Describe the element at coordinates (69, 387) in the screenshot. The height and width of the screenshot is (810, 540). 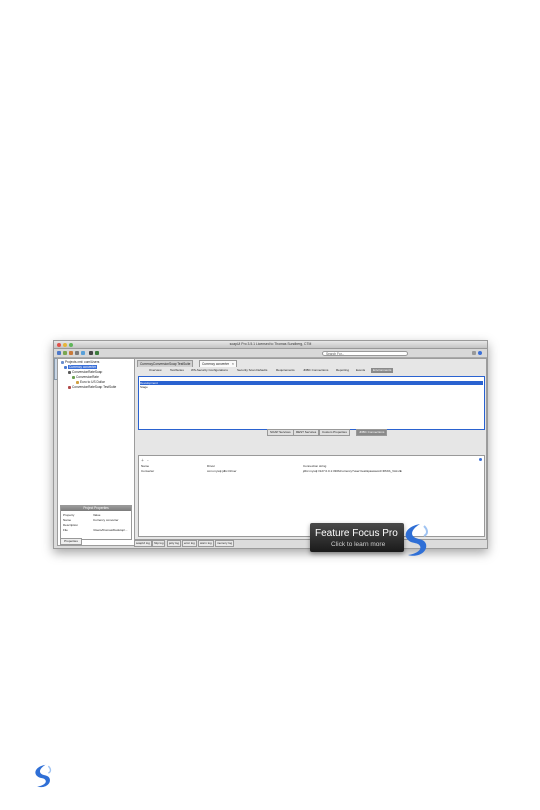
I see `testsuite-icon` at that location.